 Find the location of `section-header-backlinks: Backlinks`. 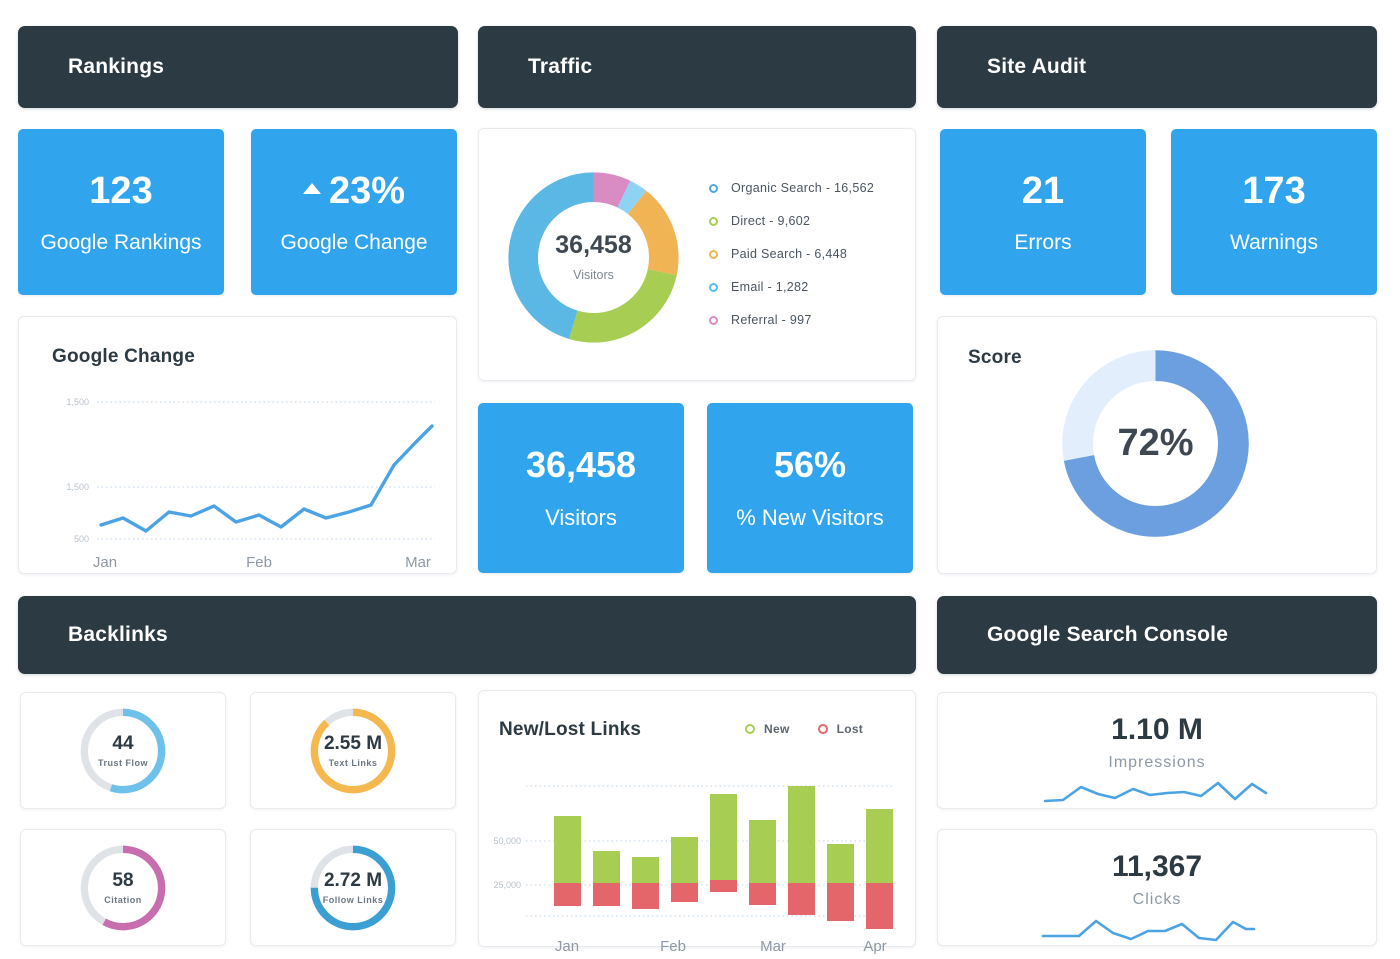

section-header-backlinks: Backlinks is located at coordinates (467, 635).